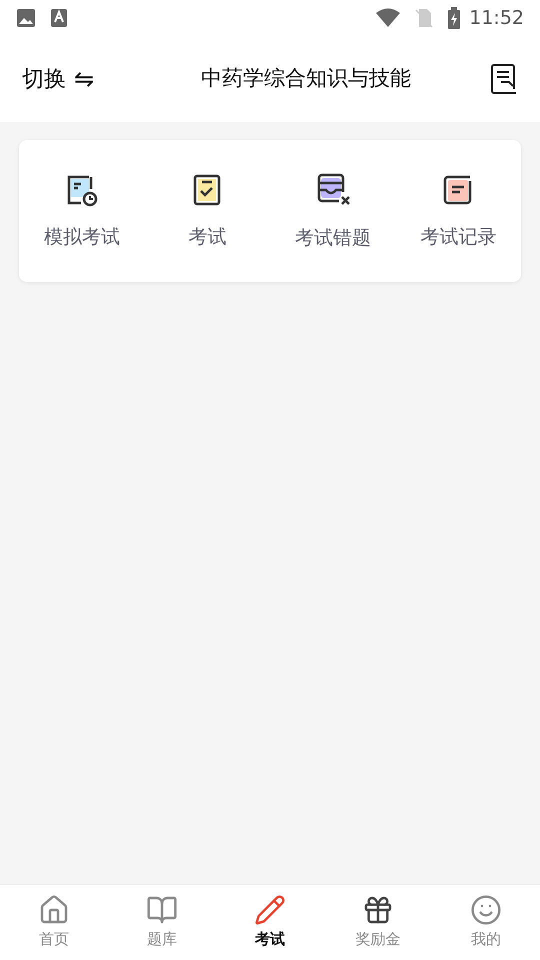  I want to click on menu-item: 考试, so click(207, 211).